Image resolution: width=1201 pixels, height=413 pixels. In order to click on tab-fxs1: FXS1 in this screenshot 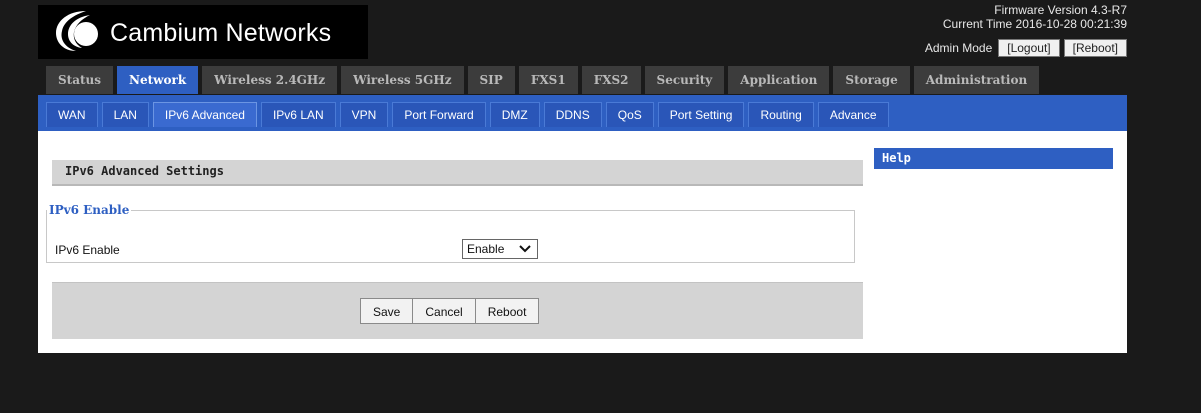, I will do `click(548, 80)`.